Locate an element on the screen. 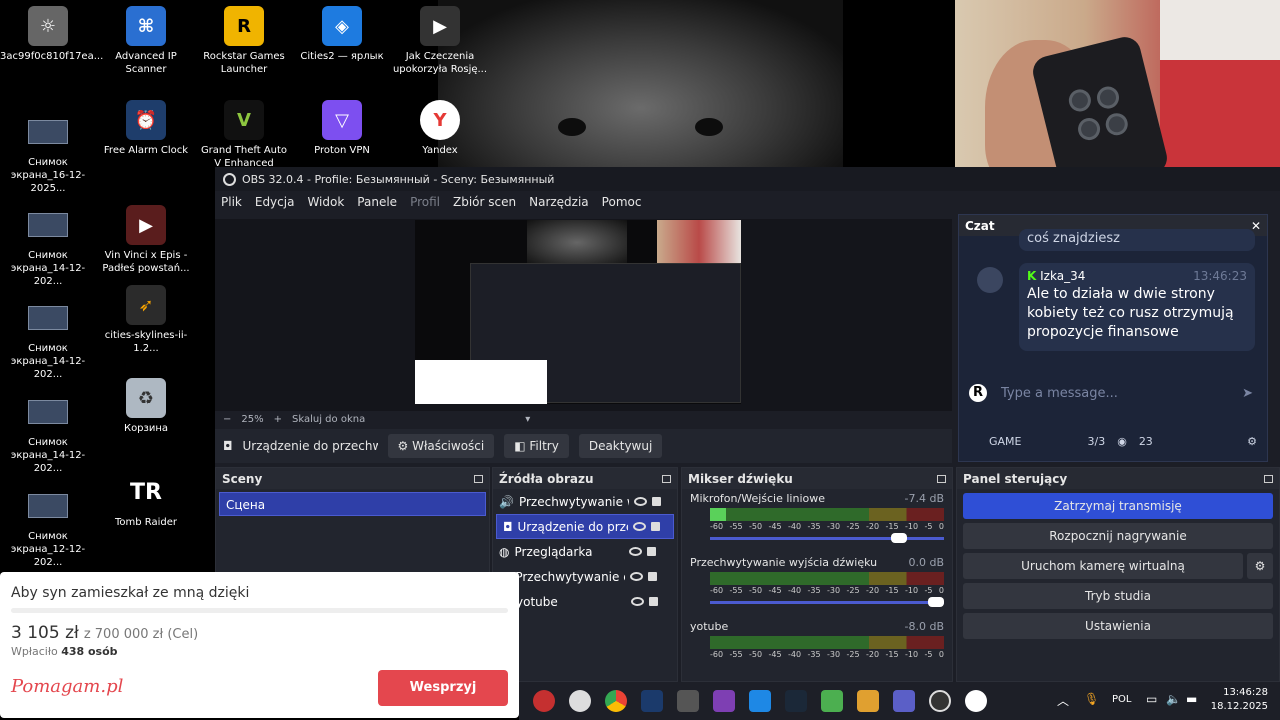 The height and width of the screenshot is (720, 1280). source-item: 🔊Przechwytywanie wyjś is located at coordinates (585, 501).